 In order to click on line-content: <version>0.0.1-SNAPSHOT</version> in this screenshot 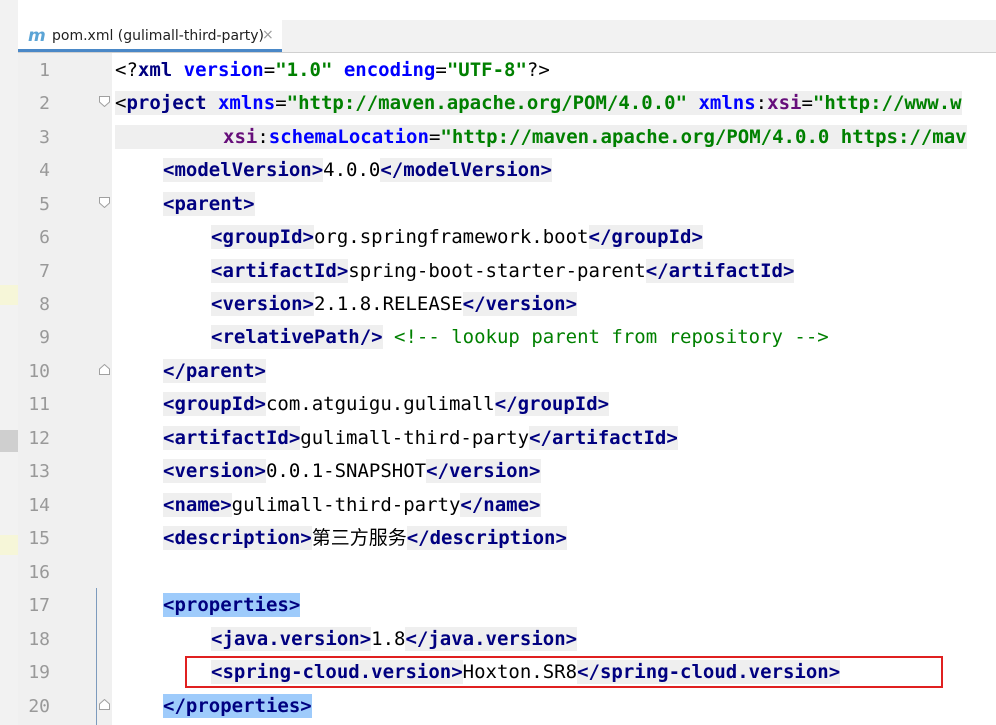, I will do `click(352, 471)`.